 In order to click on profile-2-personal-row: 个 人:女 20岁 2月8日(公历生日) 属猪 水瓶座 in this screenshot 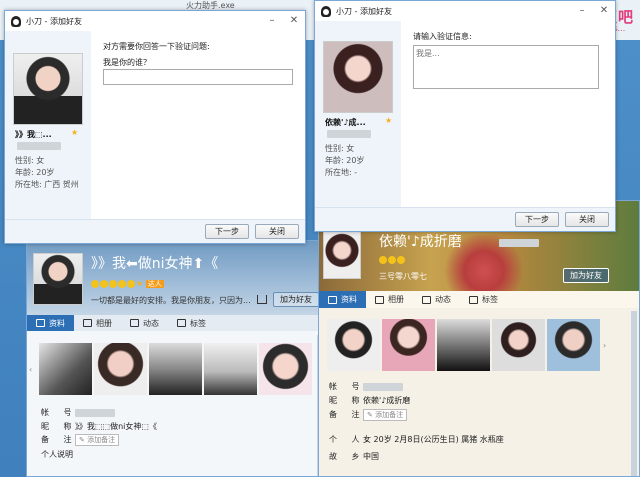, I will do `click(416, 439)`.